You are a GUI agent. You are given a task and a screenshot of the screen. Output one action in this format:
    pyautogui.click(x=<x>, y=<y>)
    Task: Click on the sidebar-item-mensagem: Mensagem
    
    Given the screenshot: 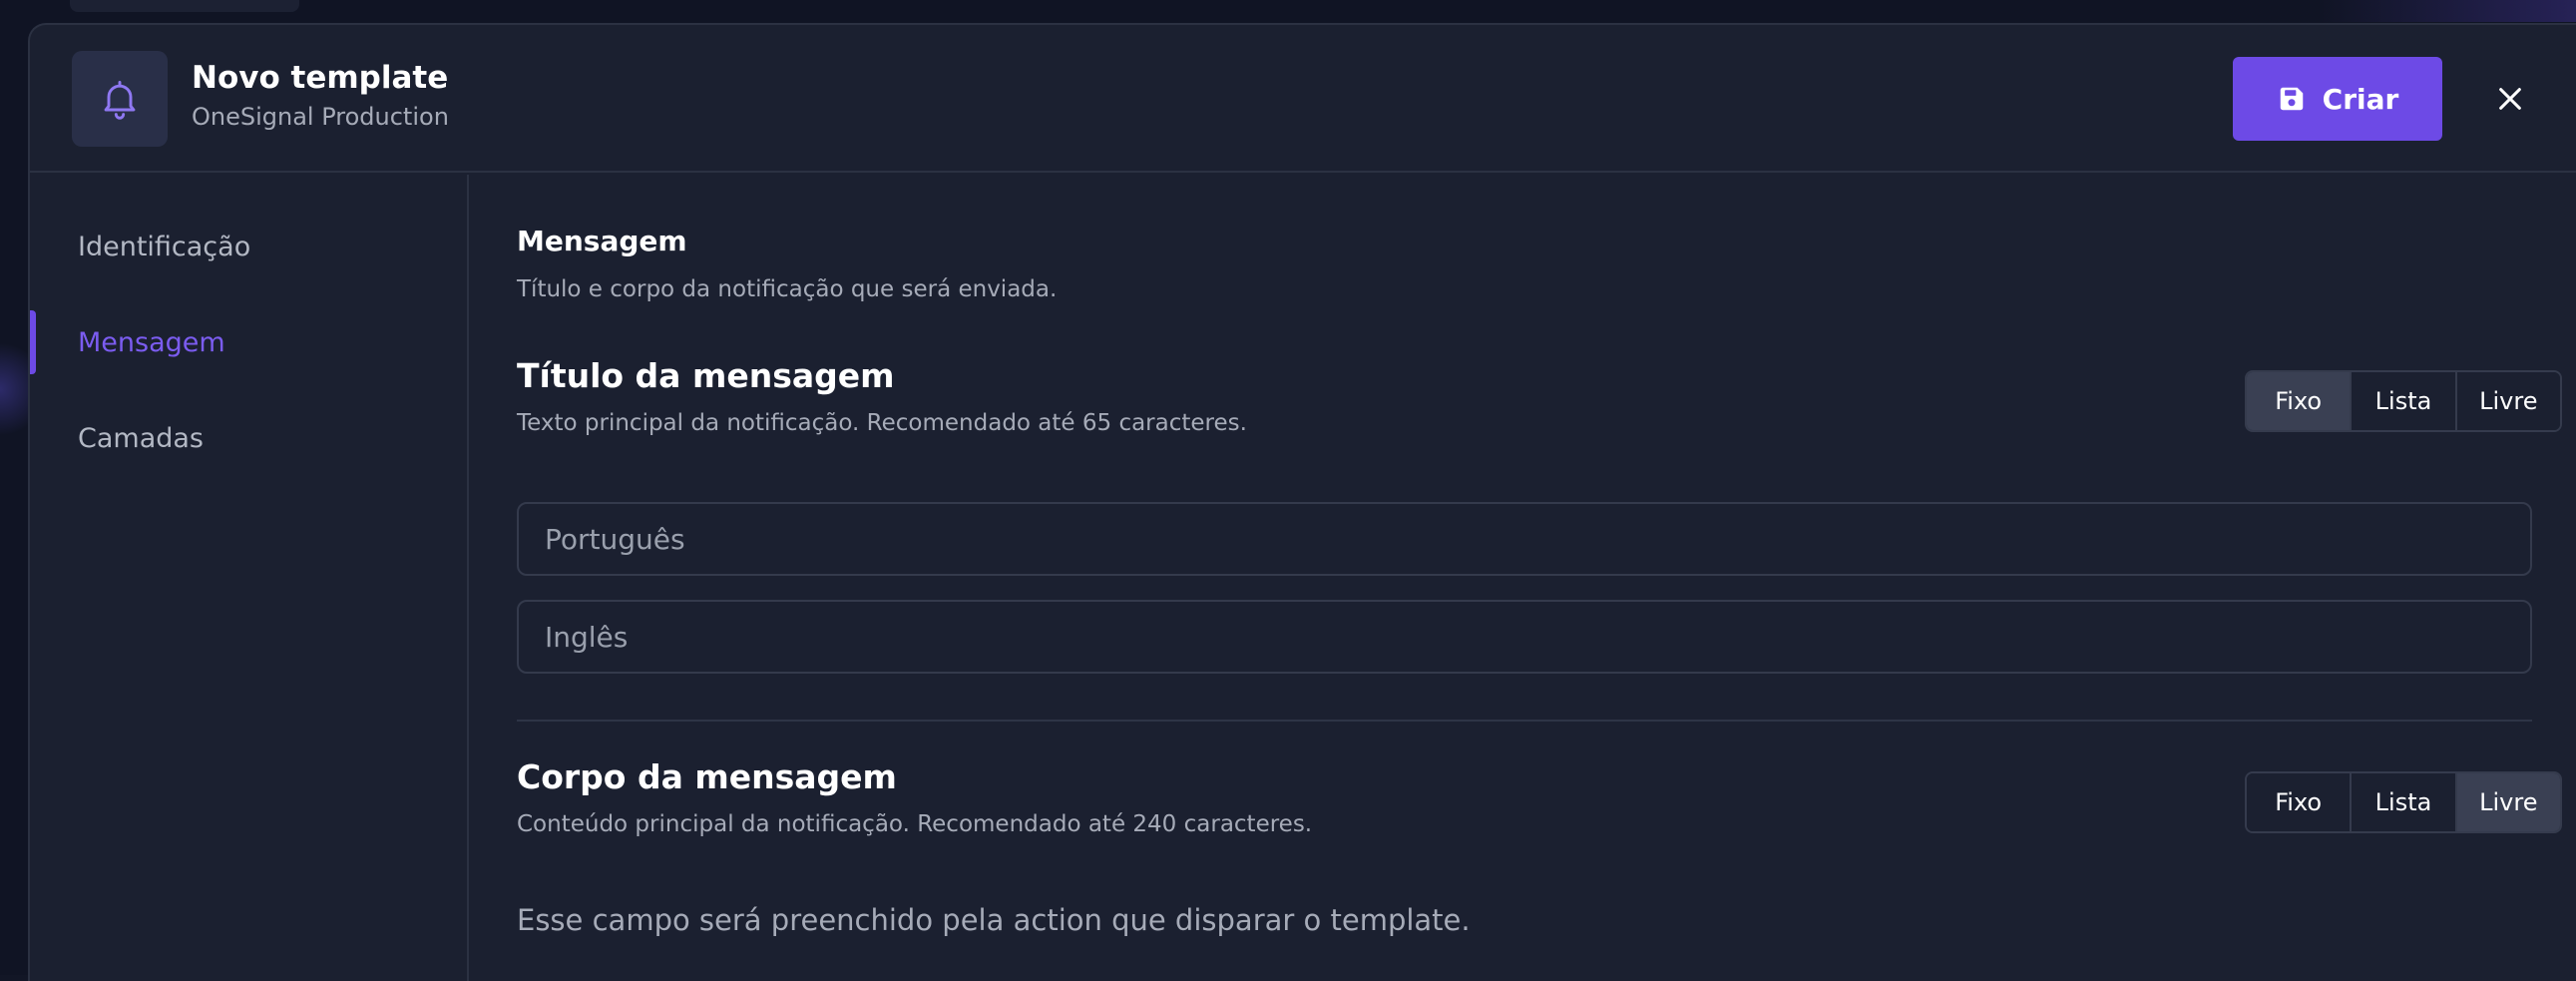 What is the action you would take?
    pyautogui.click(x=248, y=342)
    